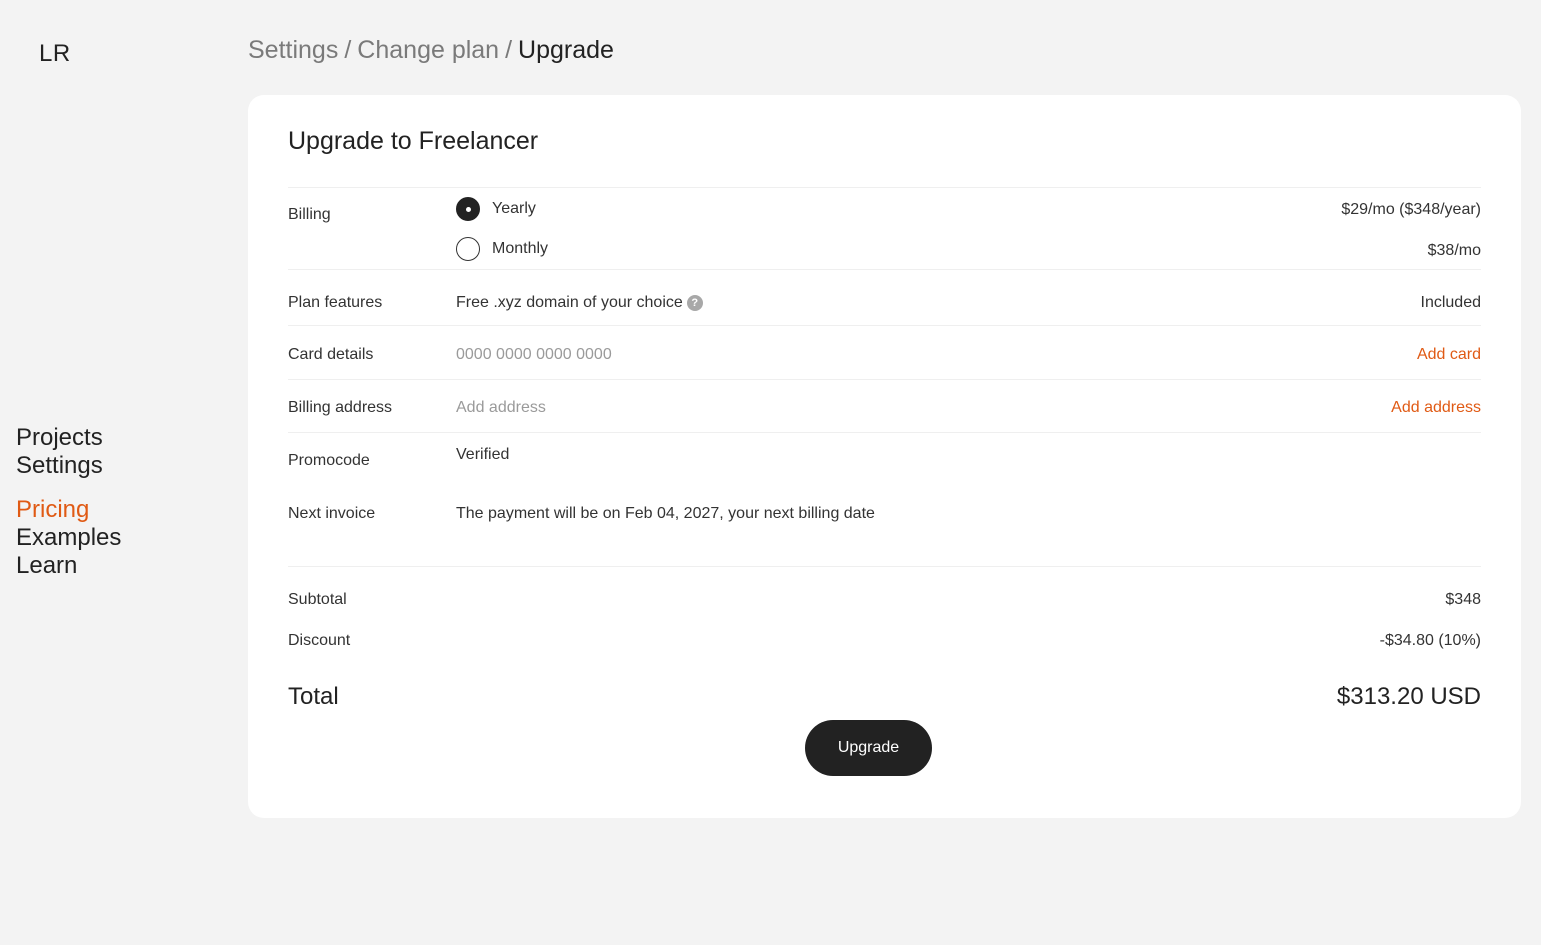 The width and height of the screenshot is (1541, 945). What do you see at coordinates (868, 748) in the screenshot?
I see `upgrade-button: Upgrade` at bounding box center [868, 748].